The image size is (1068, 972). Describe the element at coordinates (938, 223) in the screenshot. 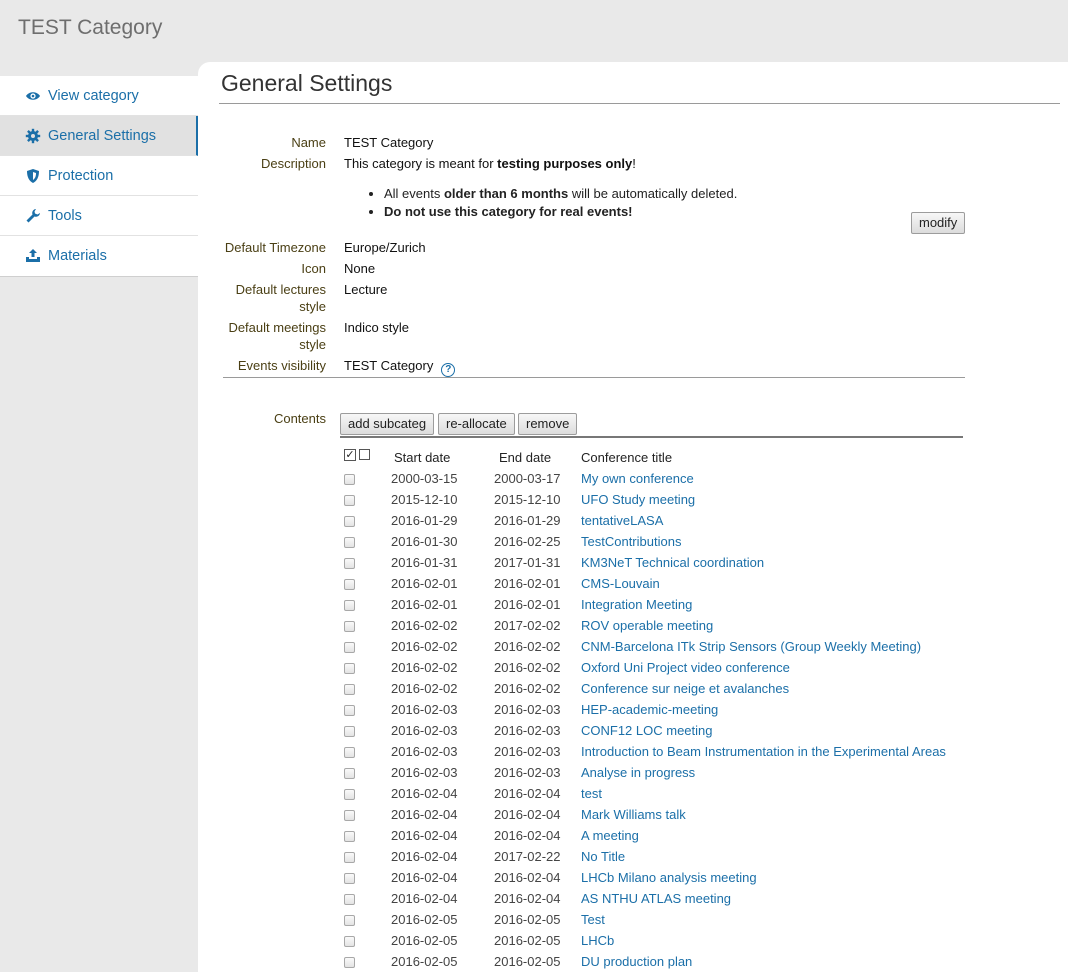

I see `modify-button: modify` at that location.